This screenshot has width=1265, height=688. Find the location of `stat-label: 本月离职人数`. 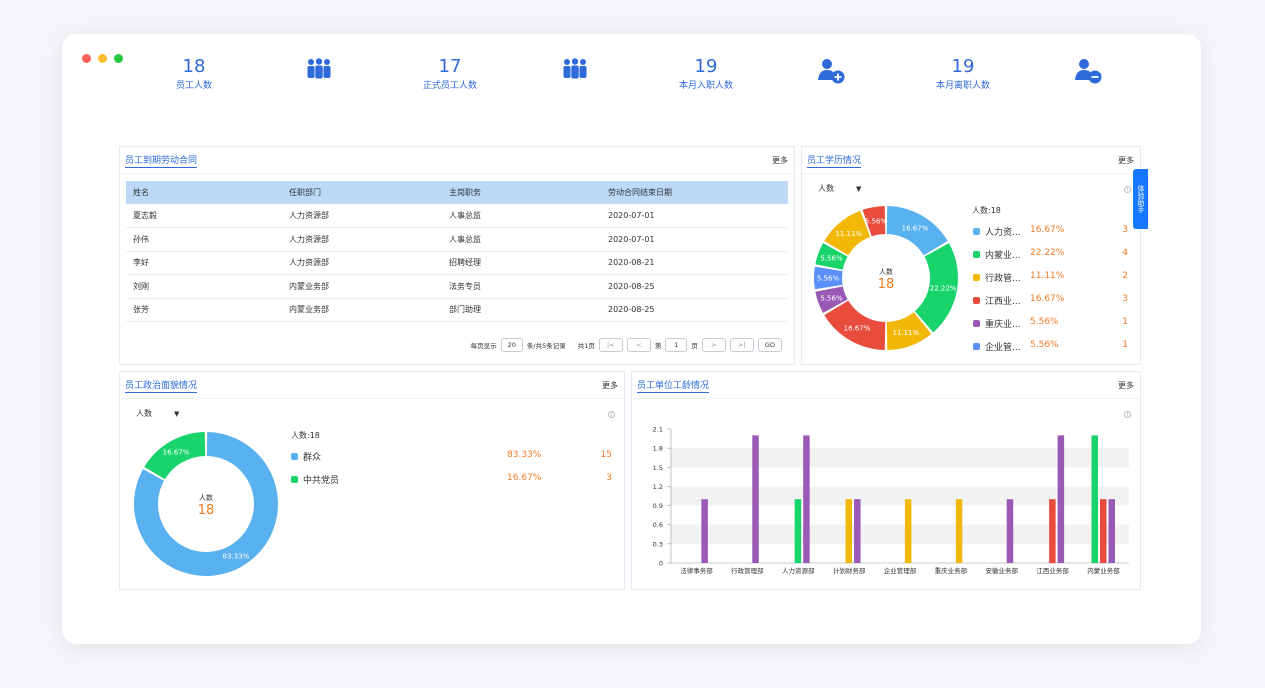

stat-label: 本月离职人数 is located at coordinates (962, 86).